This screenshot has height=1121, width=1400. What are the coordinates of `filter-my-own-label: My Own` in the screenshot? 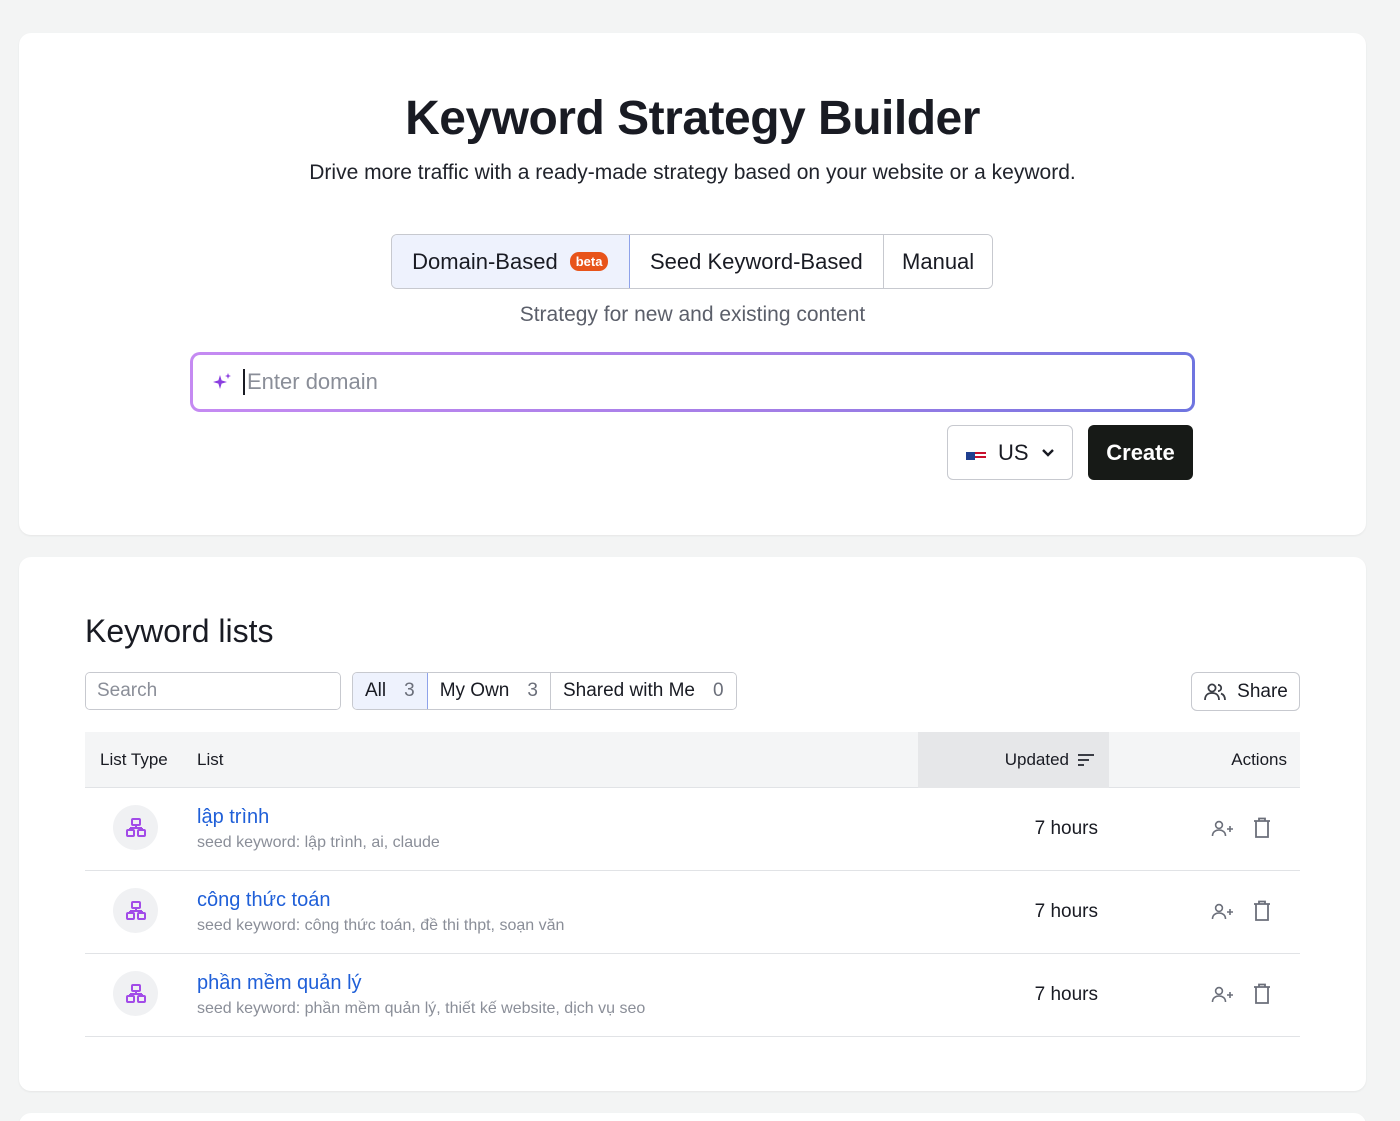 It's located at (474, 690).